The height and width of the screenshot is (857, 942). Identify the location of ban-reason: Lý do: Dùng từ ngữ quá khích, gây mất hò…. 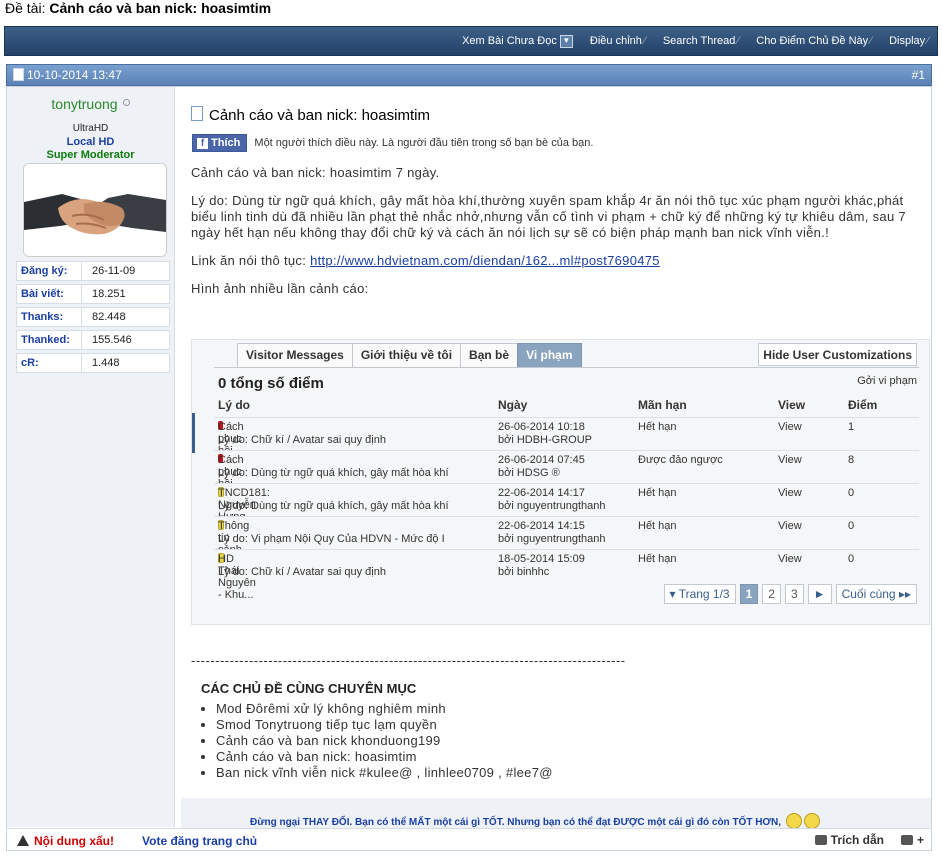
(548, 216).